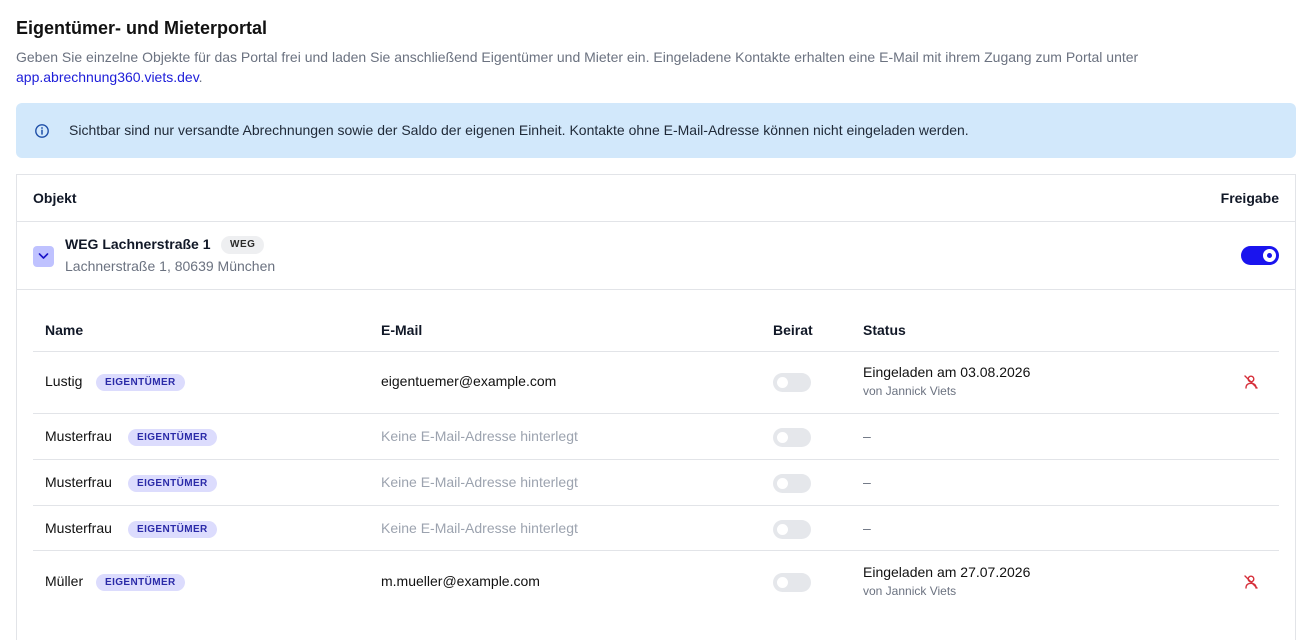 The width and height of the screenshot is (1312, 640). I want to click on status-text: Eingeladen am 27.07.2026, so click(947, 572).